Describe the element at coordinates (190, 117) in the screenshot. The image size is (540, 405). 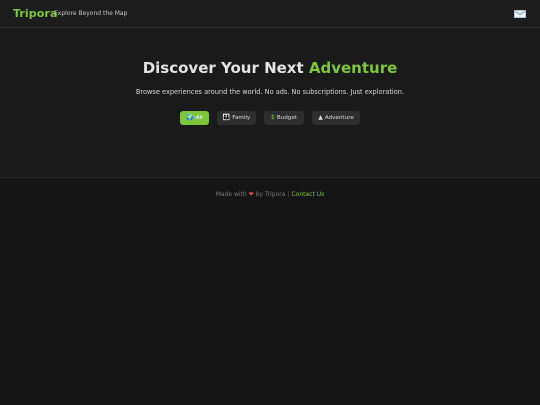
I see `globe-icon: 🌍` at that location.